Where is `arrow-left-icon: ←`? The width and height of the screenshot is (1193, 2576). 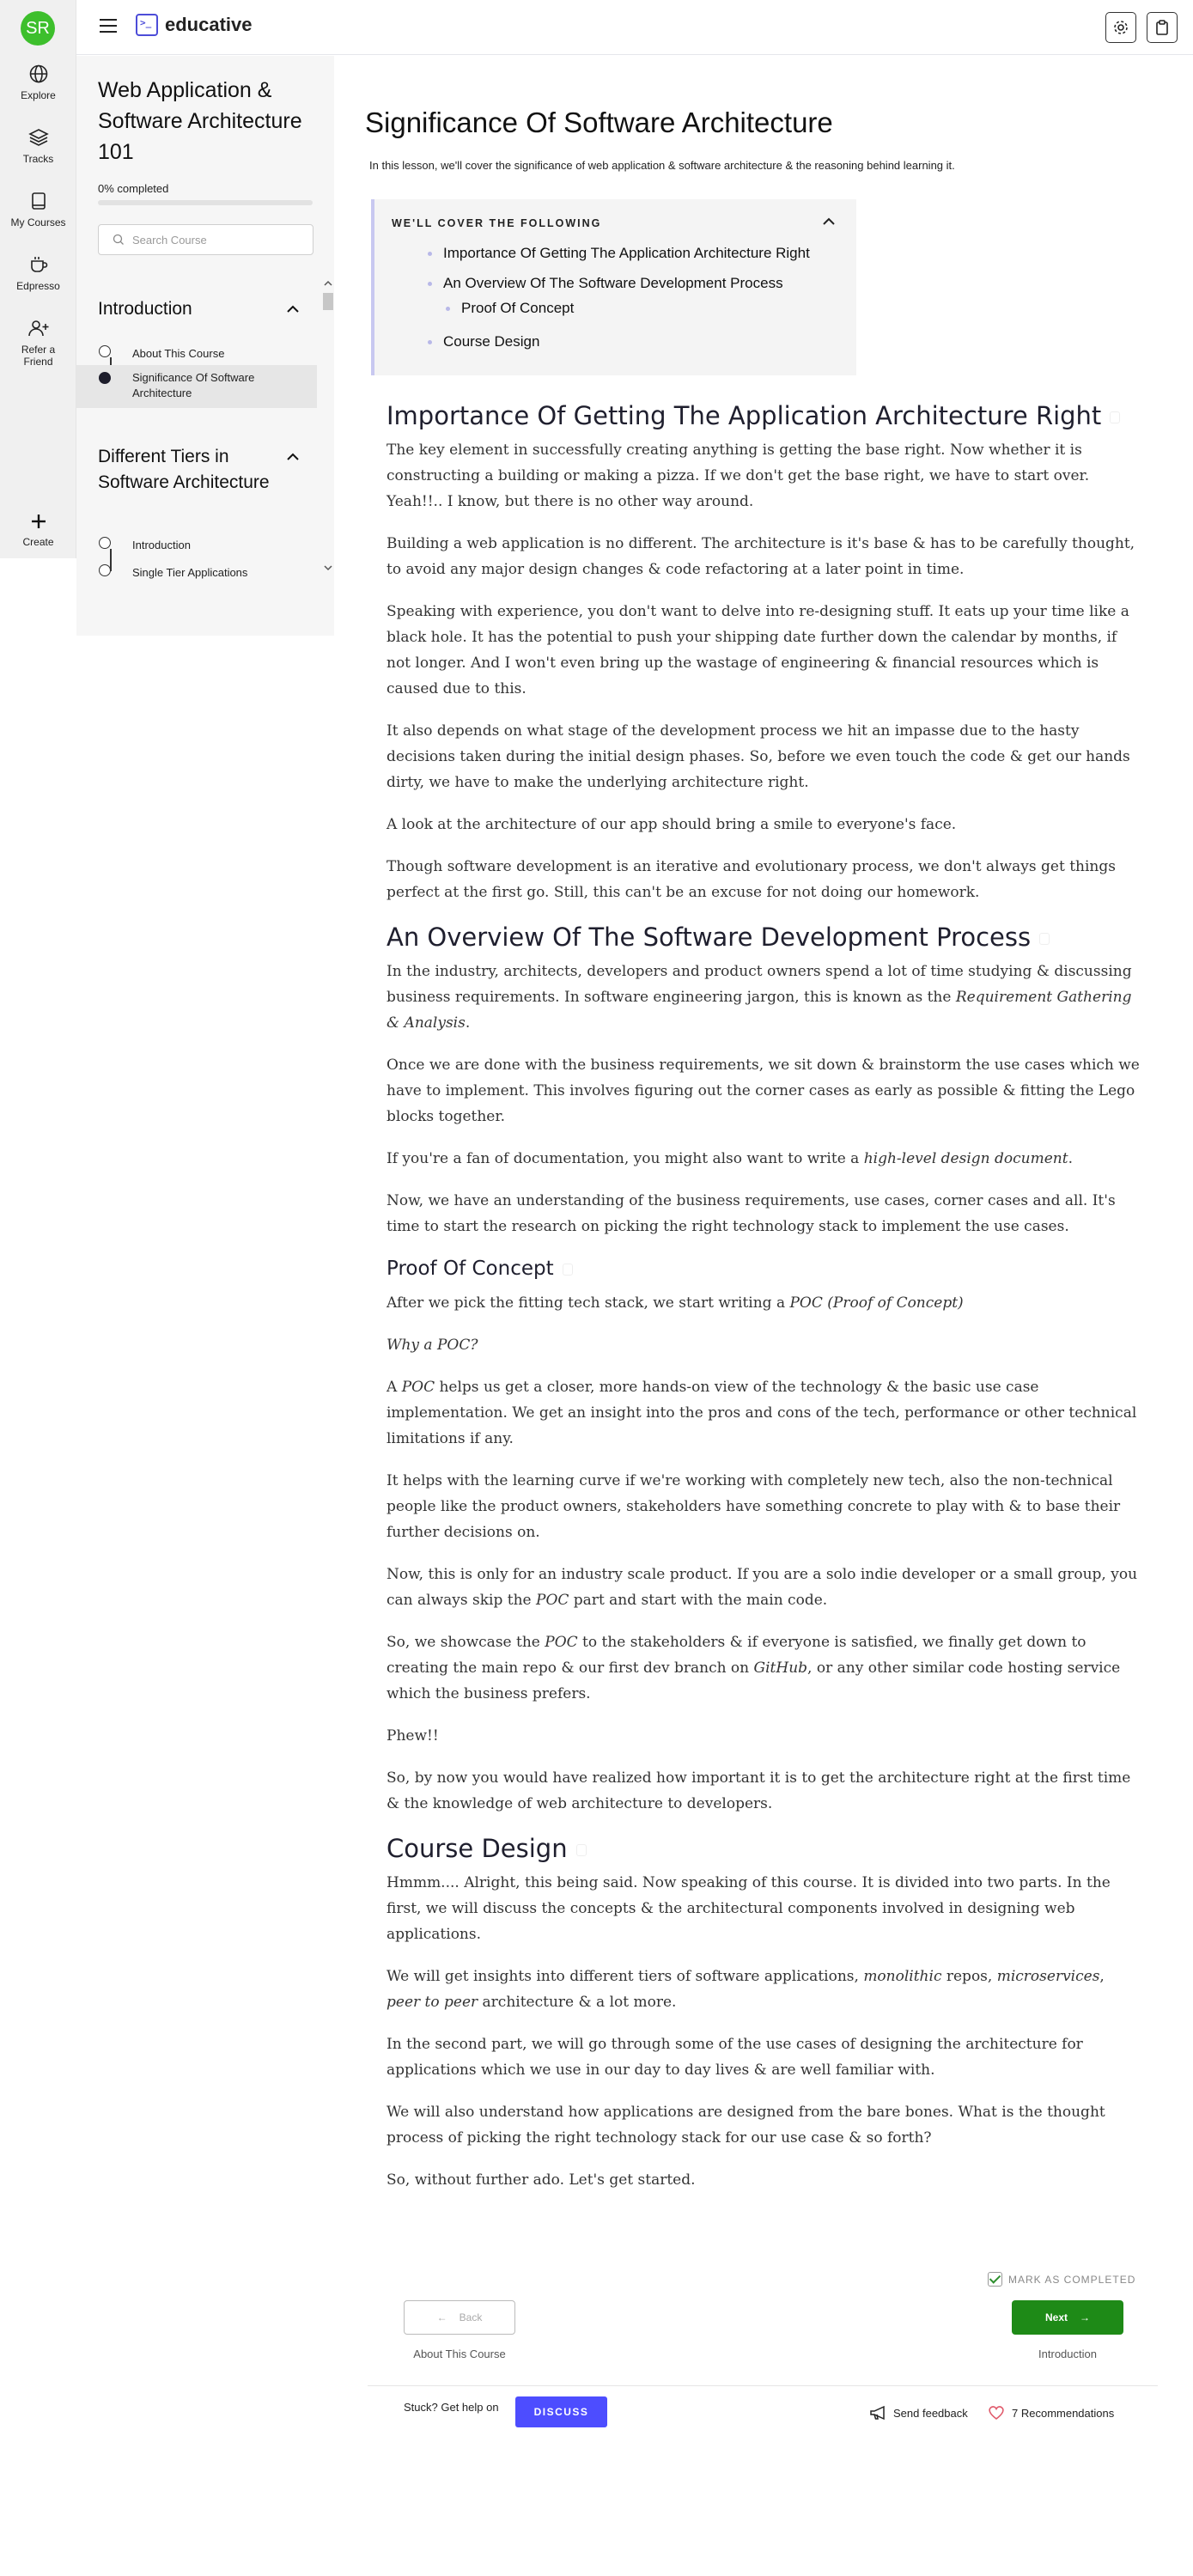
arrow-left-icon: ← is located at coordinates (441, 2317).